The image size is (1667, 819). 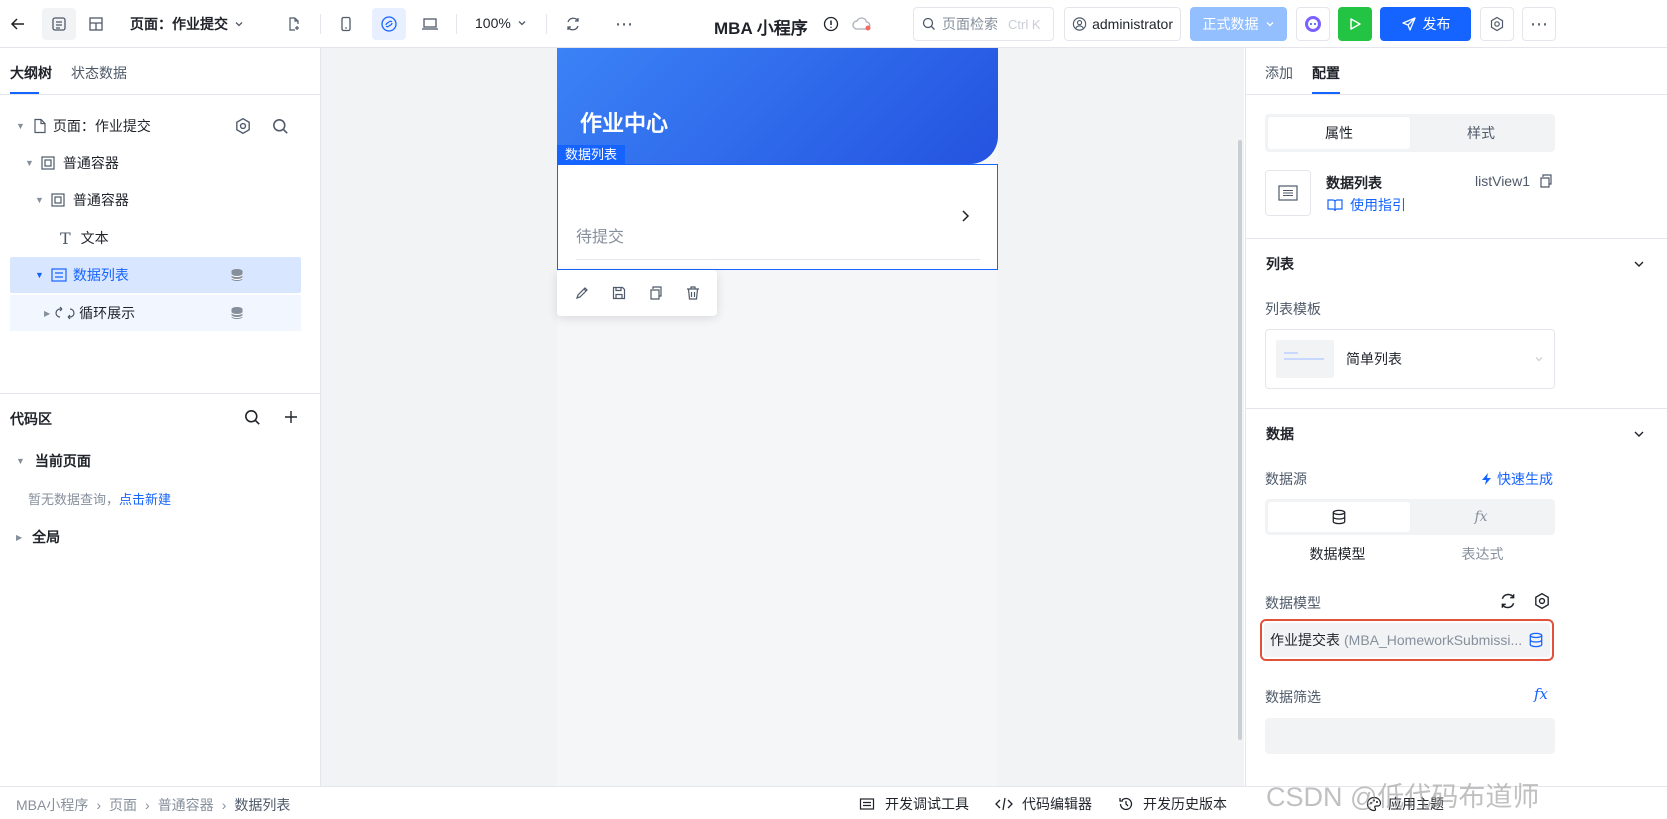 I want to click on quick-generate-link: 快速生成, so click(x=1517, y=479).